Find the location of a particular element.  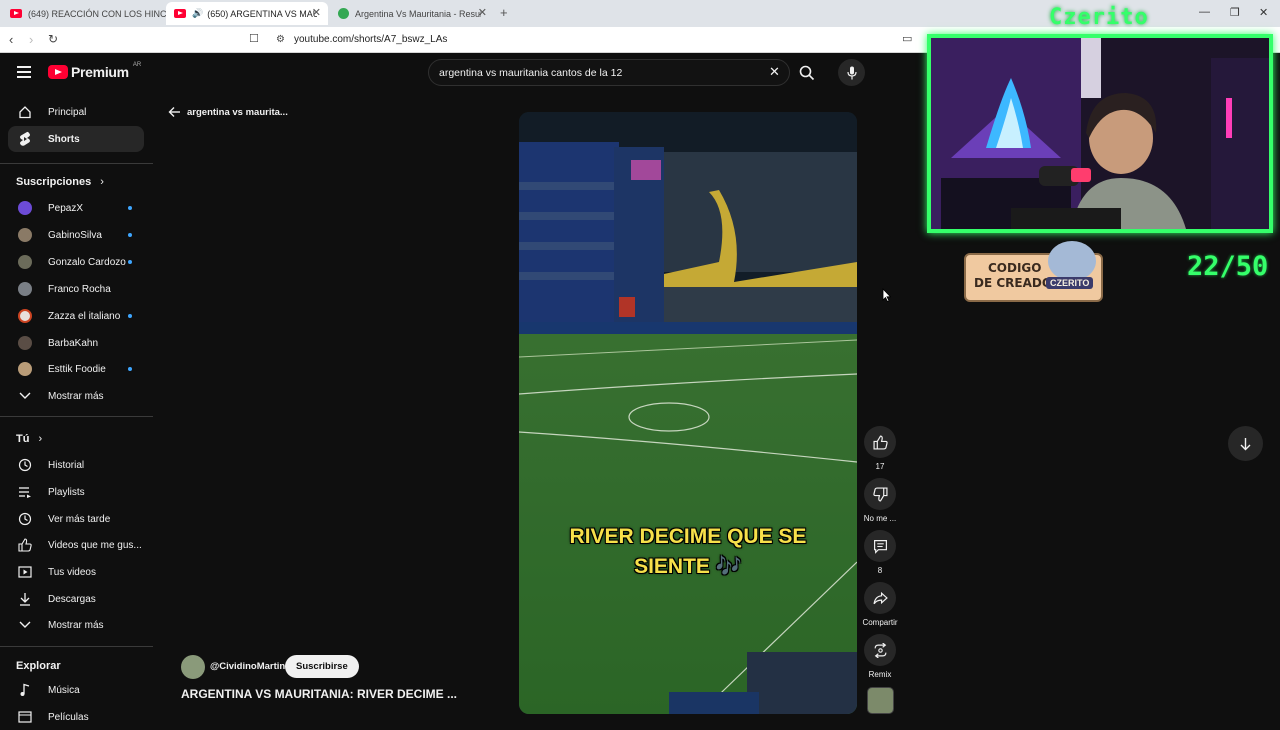

mouse-cursor-icon is located at coordinates (886, 295).